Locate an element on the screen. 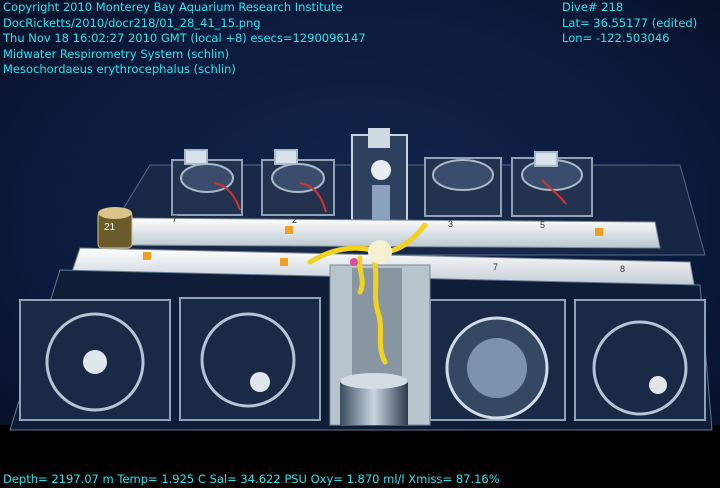 This screenshot has width=720, height=488. longitude: Lon= -122.503046 is located at coordinates (616, 38).